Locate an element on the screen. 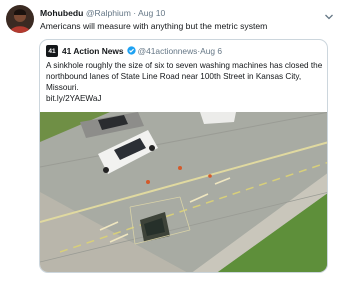 Image resolution: width=340 pixels, height=281 pixels. white-car-top is located at coordinates (218, 118).